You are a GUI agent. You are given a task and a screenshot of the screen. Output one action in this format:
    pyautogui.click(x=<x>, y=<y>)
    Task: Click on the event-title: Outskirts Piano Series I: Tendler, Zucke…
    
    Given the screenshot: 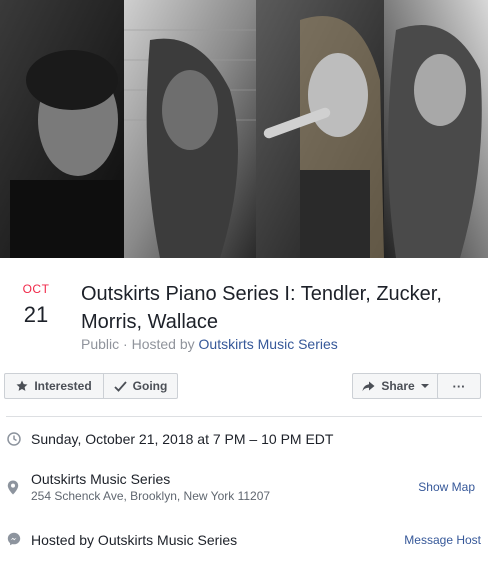 What is the action you would take?
    pyautogui.click(x=261, y=308)
    